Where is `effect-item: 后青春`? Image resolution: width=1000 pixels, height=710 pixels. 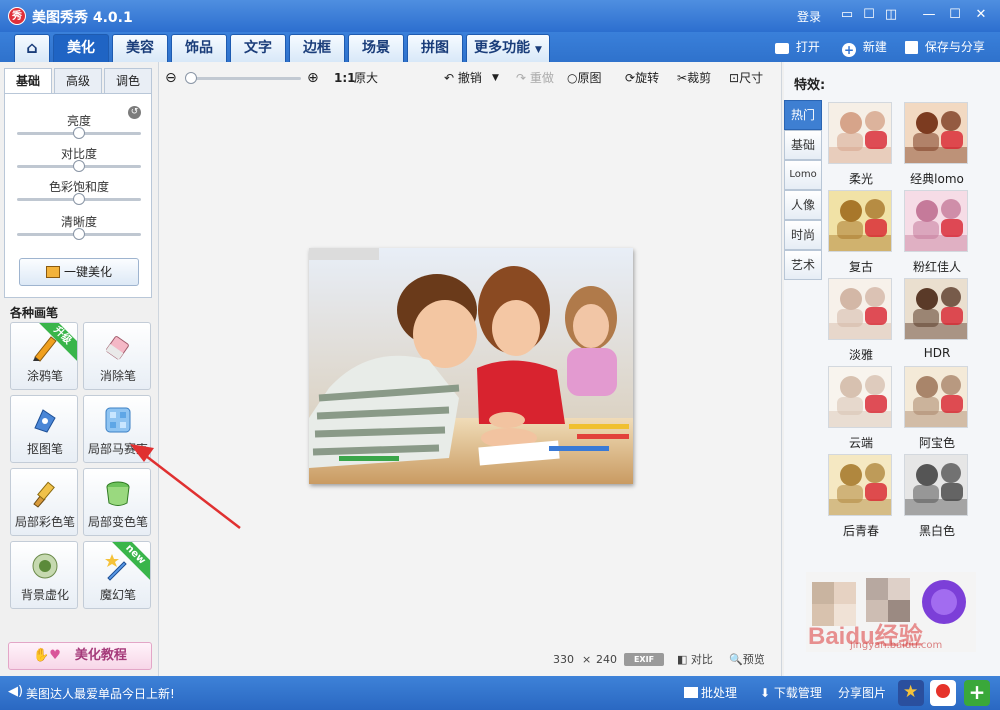 effect-item: 后青春 is located at coordinates (861, 496).